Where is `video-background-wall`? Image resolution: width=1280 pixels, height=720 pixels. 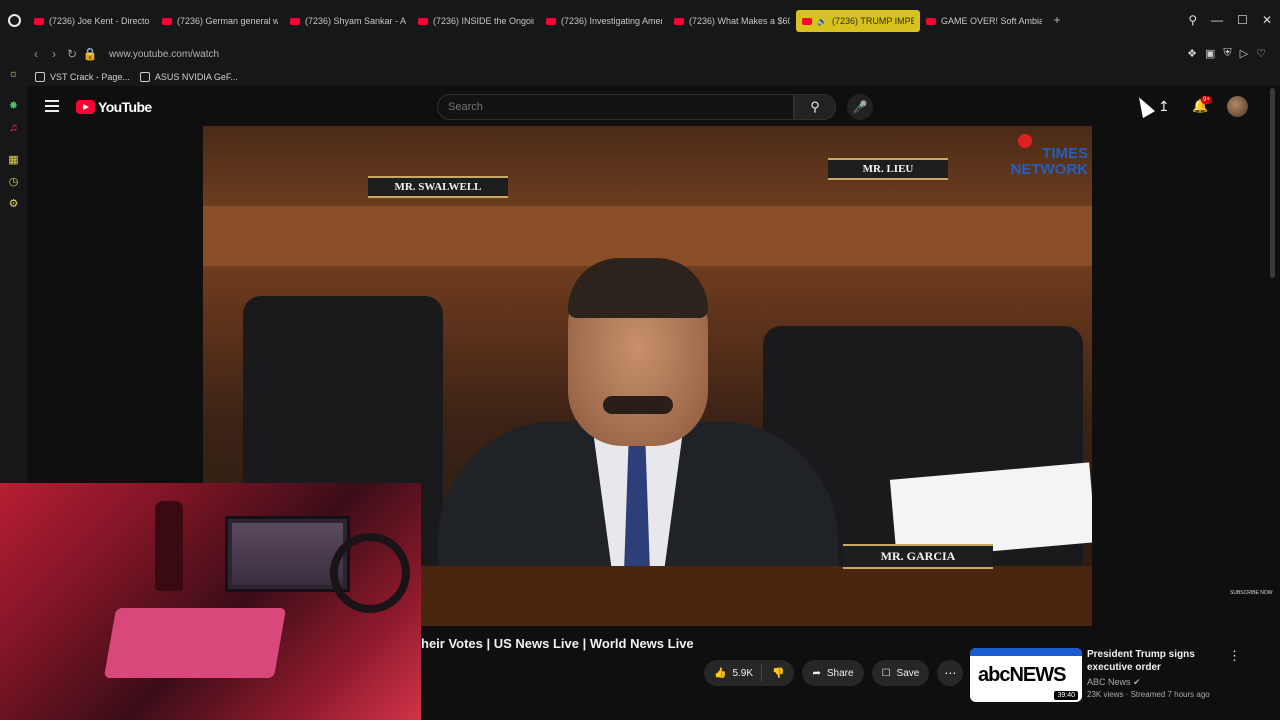
video-background-wall is located at coordinates (647, 166).